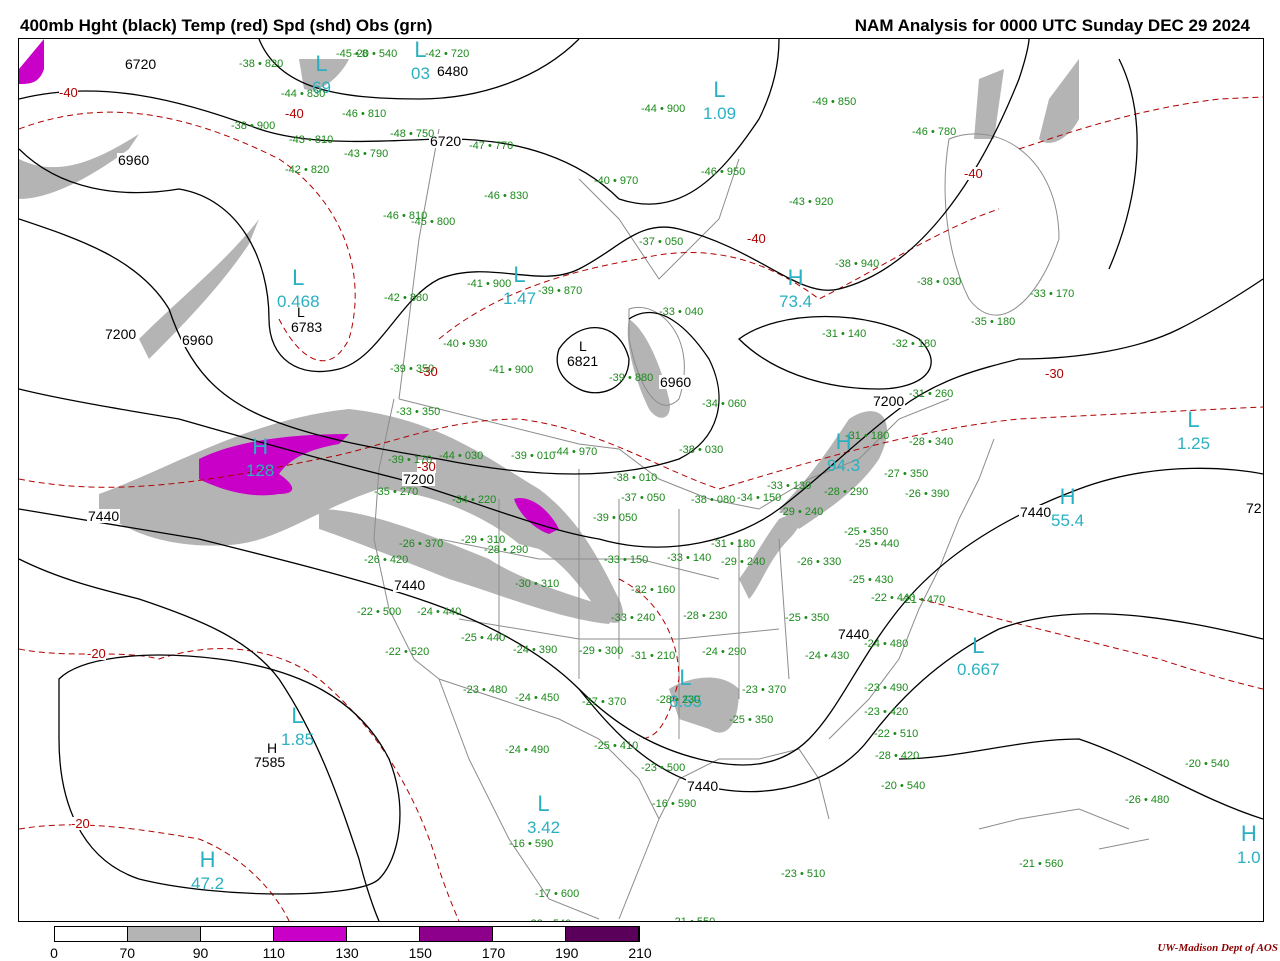 The height and width of the screenshot is (961, 1280). Describe the element at coordinates (812, 874) in the screenshot. I see `station-height: • 510` at that location.